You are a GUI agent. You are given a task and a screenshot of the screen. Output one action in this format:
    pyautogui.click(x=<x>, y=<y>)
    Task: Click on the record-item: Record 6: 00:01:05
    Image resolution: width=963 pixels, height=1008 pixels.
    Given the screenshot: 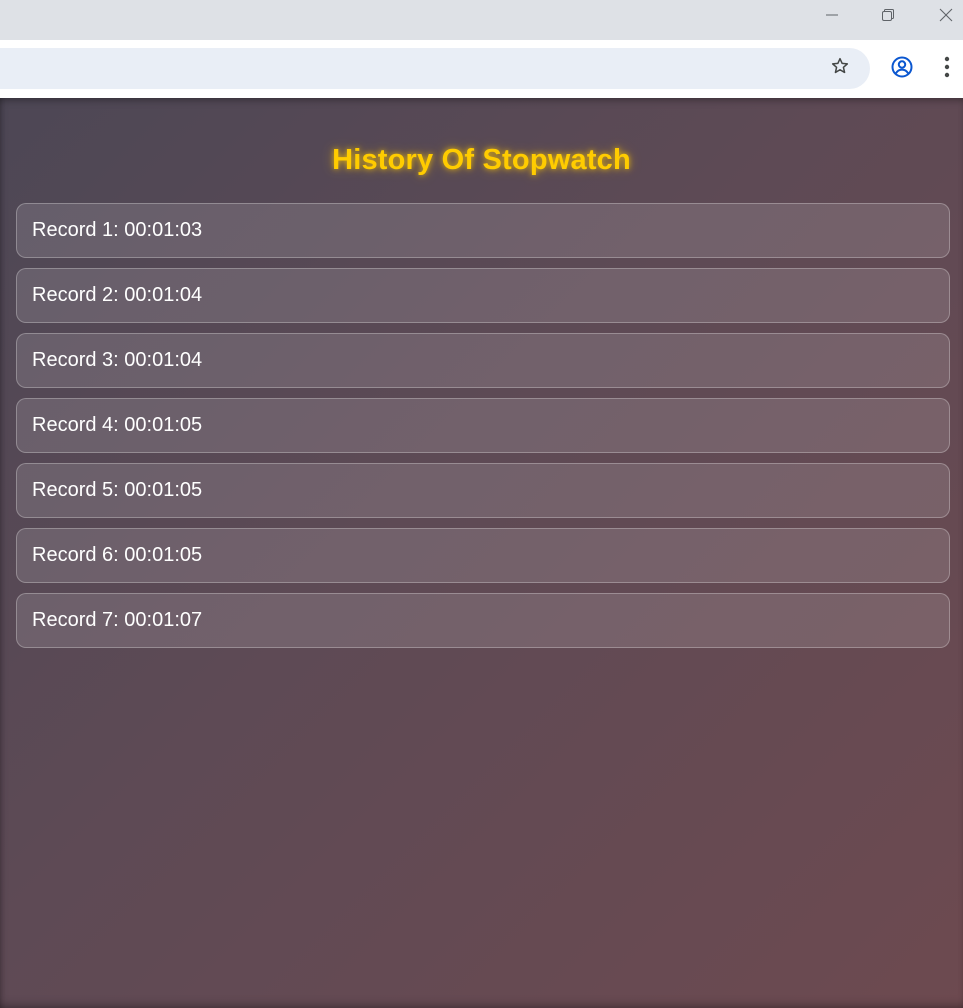 What is the action you would take?
    pyautogui.click(x=483, y=555)
    